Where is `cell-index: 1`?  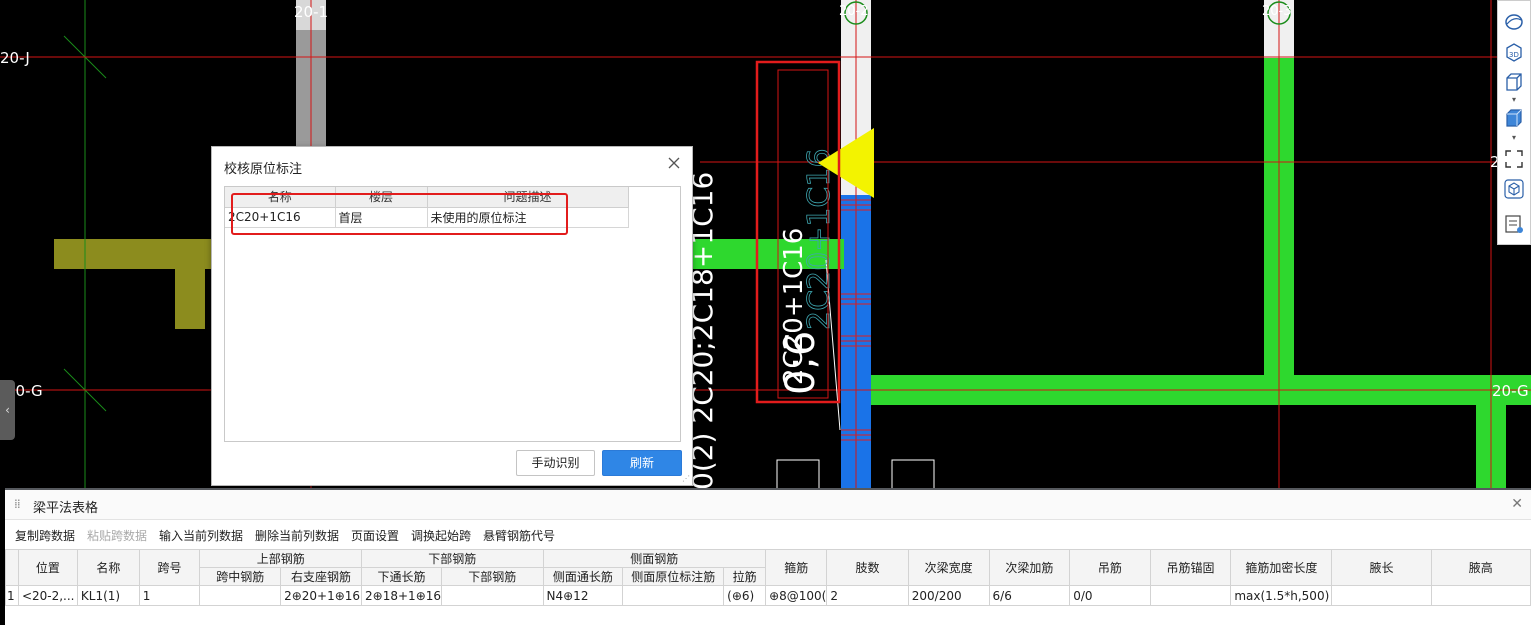
cell-index: 1 is located at coordinates (12, 595).